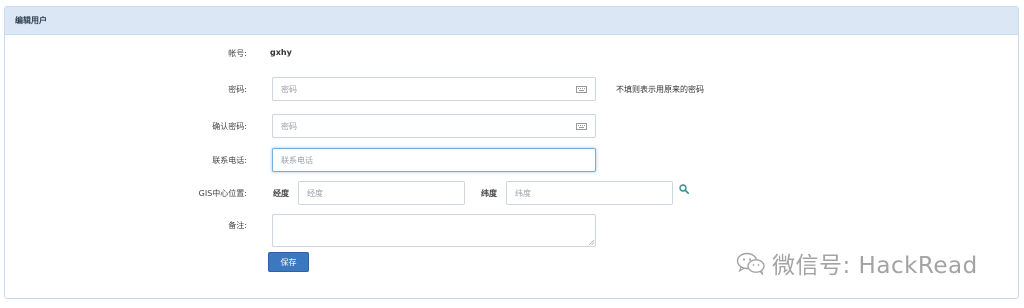 This screenshot has height=308, width=1024. Describe the element at coordinates (875, 266) in the screenshot. I see `watermark-text: 微信号: HackRead` at that location.